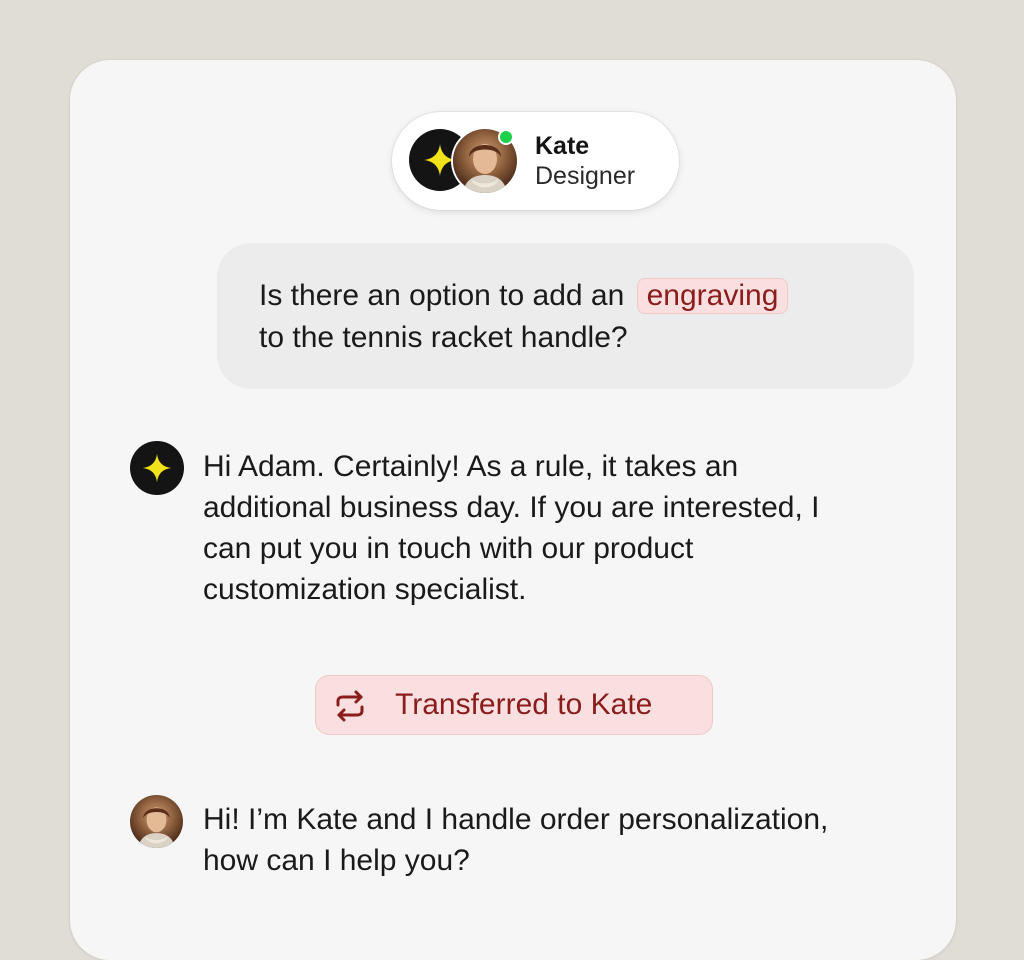  What do you see at coordinates (156, 821) in the screenshot?
I see `agent-message-avatar` at bounding box center [156, 821].